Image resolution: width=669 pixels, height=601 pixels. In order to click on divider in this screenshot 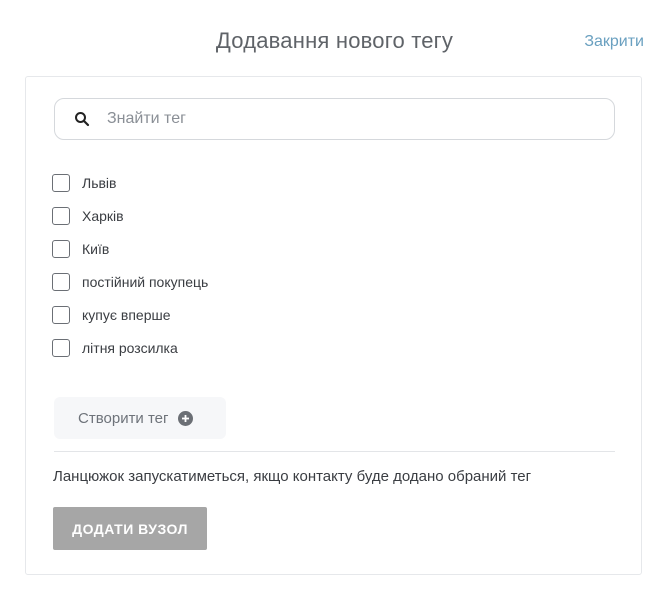, I will do `click(334, 451)`.